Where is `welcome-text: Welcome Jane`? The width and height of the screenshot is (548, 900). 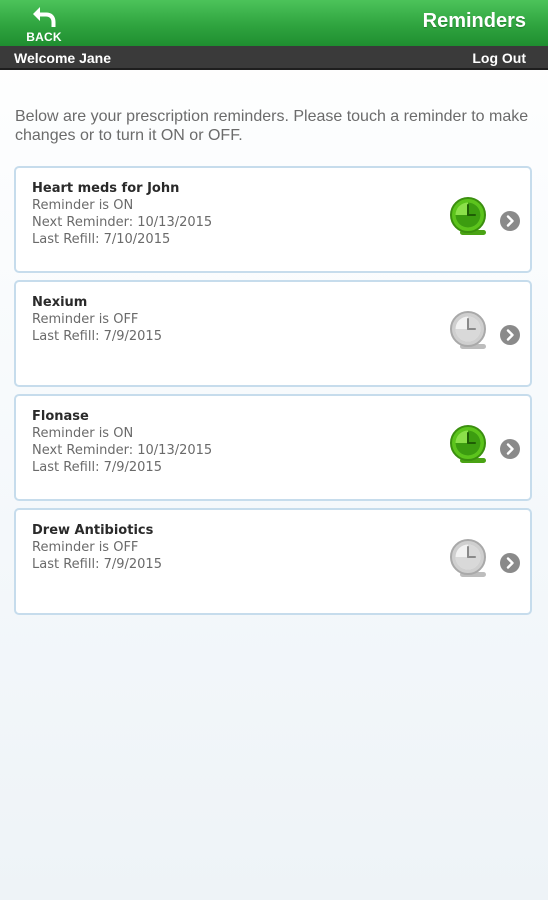 welcome-text: Welcome Jane is located at coordinates (63, 58).